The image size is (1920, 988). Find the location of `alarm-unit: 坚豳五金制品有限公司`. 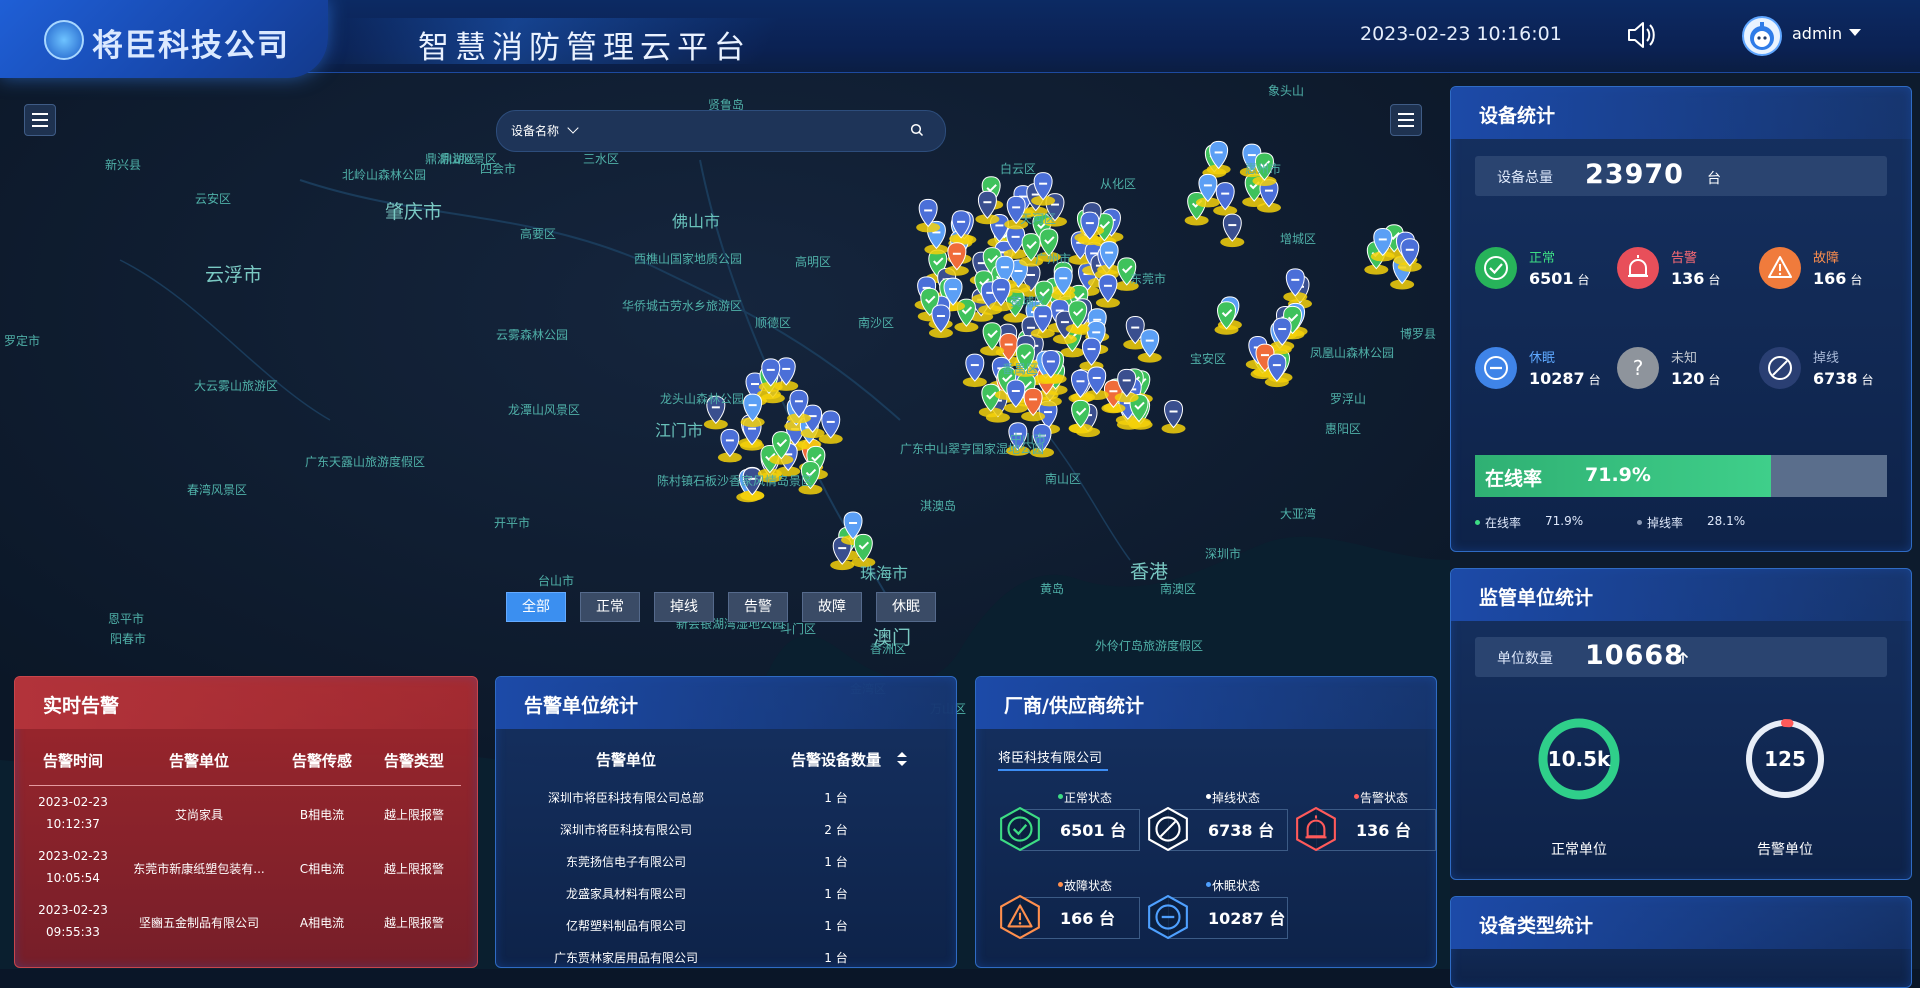

alarm-unit: 坚豳五金制品有限公司 is located at coordinates (199, 922).